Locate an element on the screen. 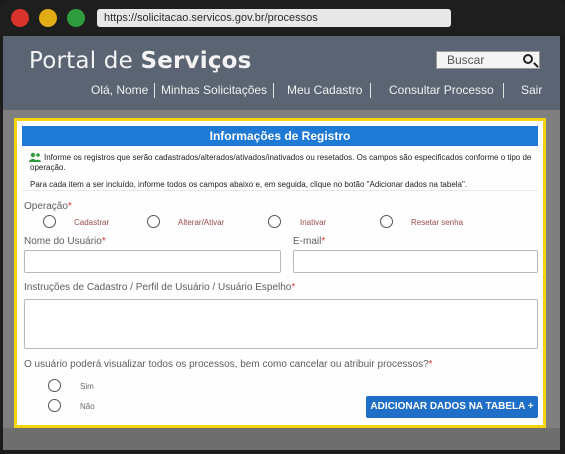 The height and width of the screenshot is (454, 565). radio-cadastrar is located at coordinates (49, 221).